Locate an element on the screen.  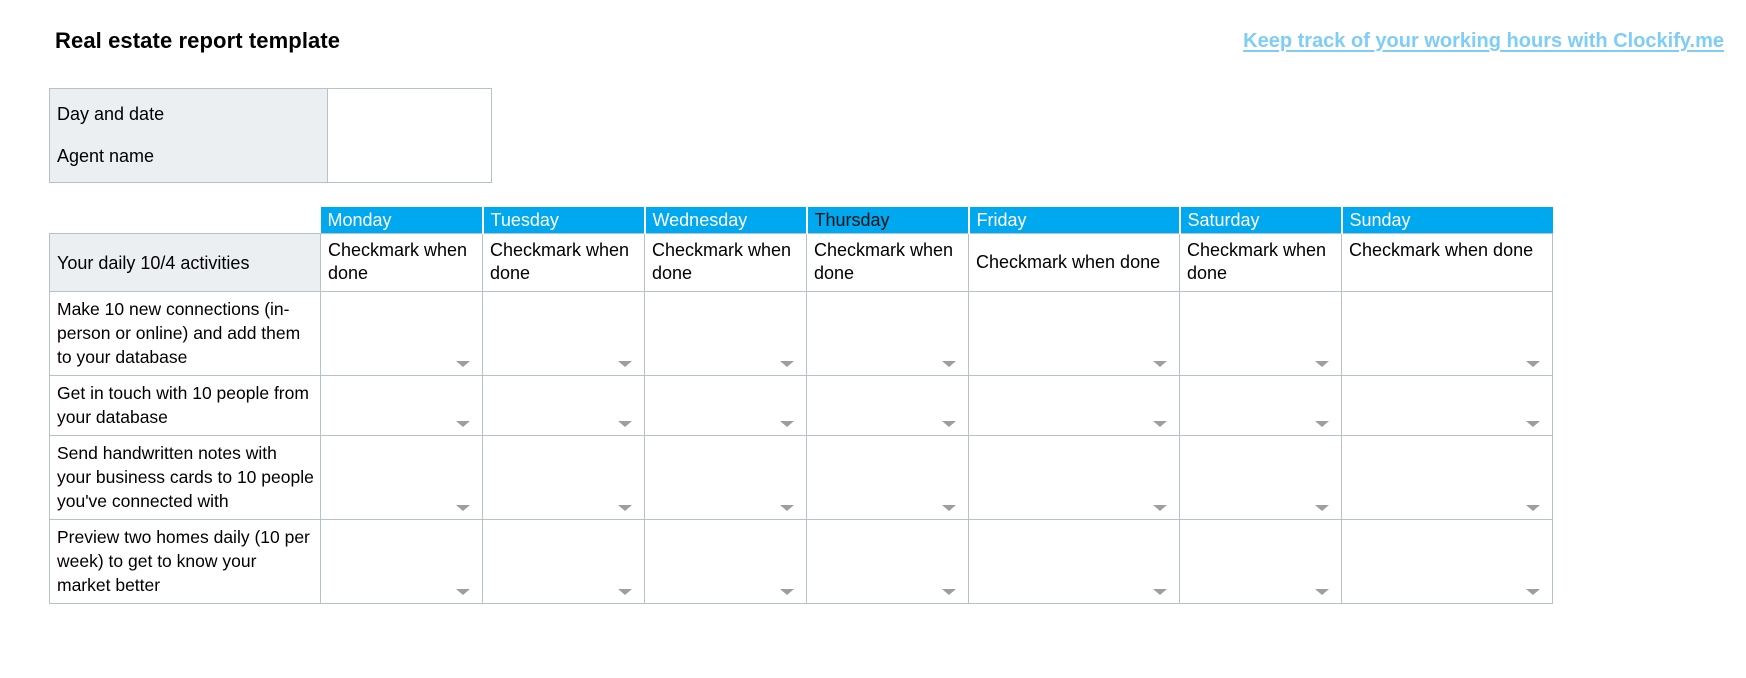
cell-activity2-saturday is located at coordinates (1260, 405).